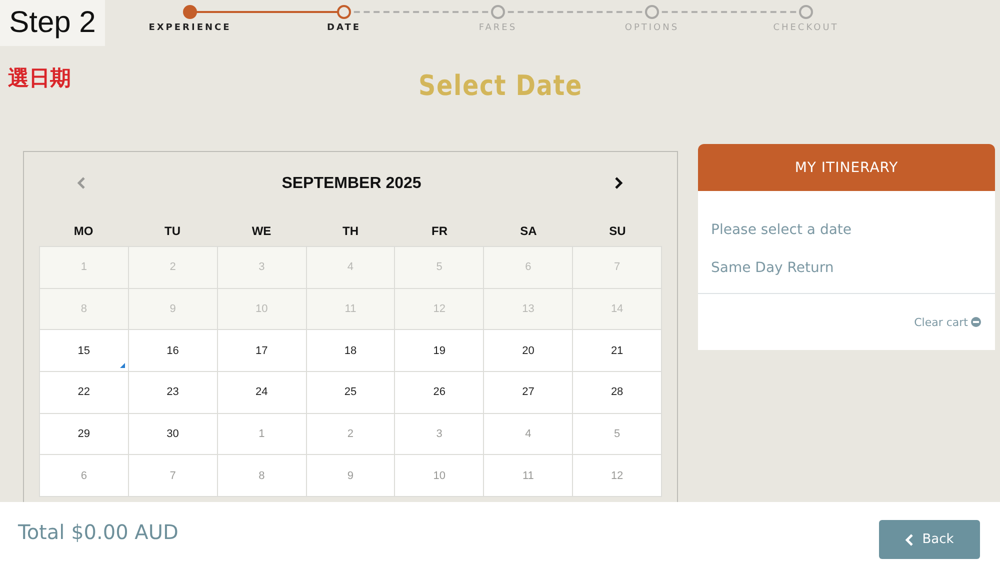  Describe the element at coordinates (84, 393) in the screenshot. I see `calendar-day: 22` at that location.